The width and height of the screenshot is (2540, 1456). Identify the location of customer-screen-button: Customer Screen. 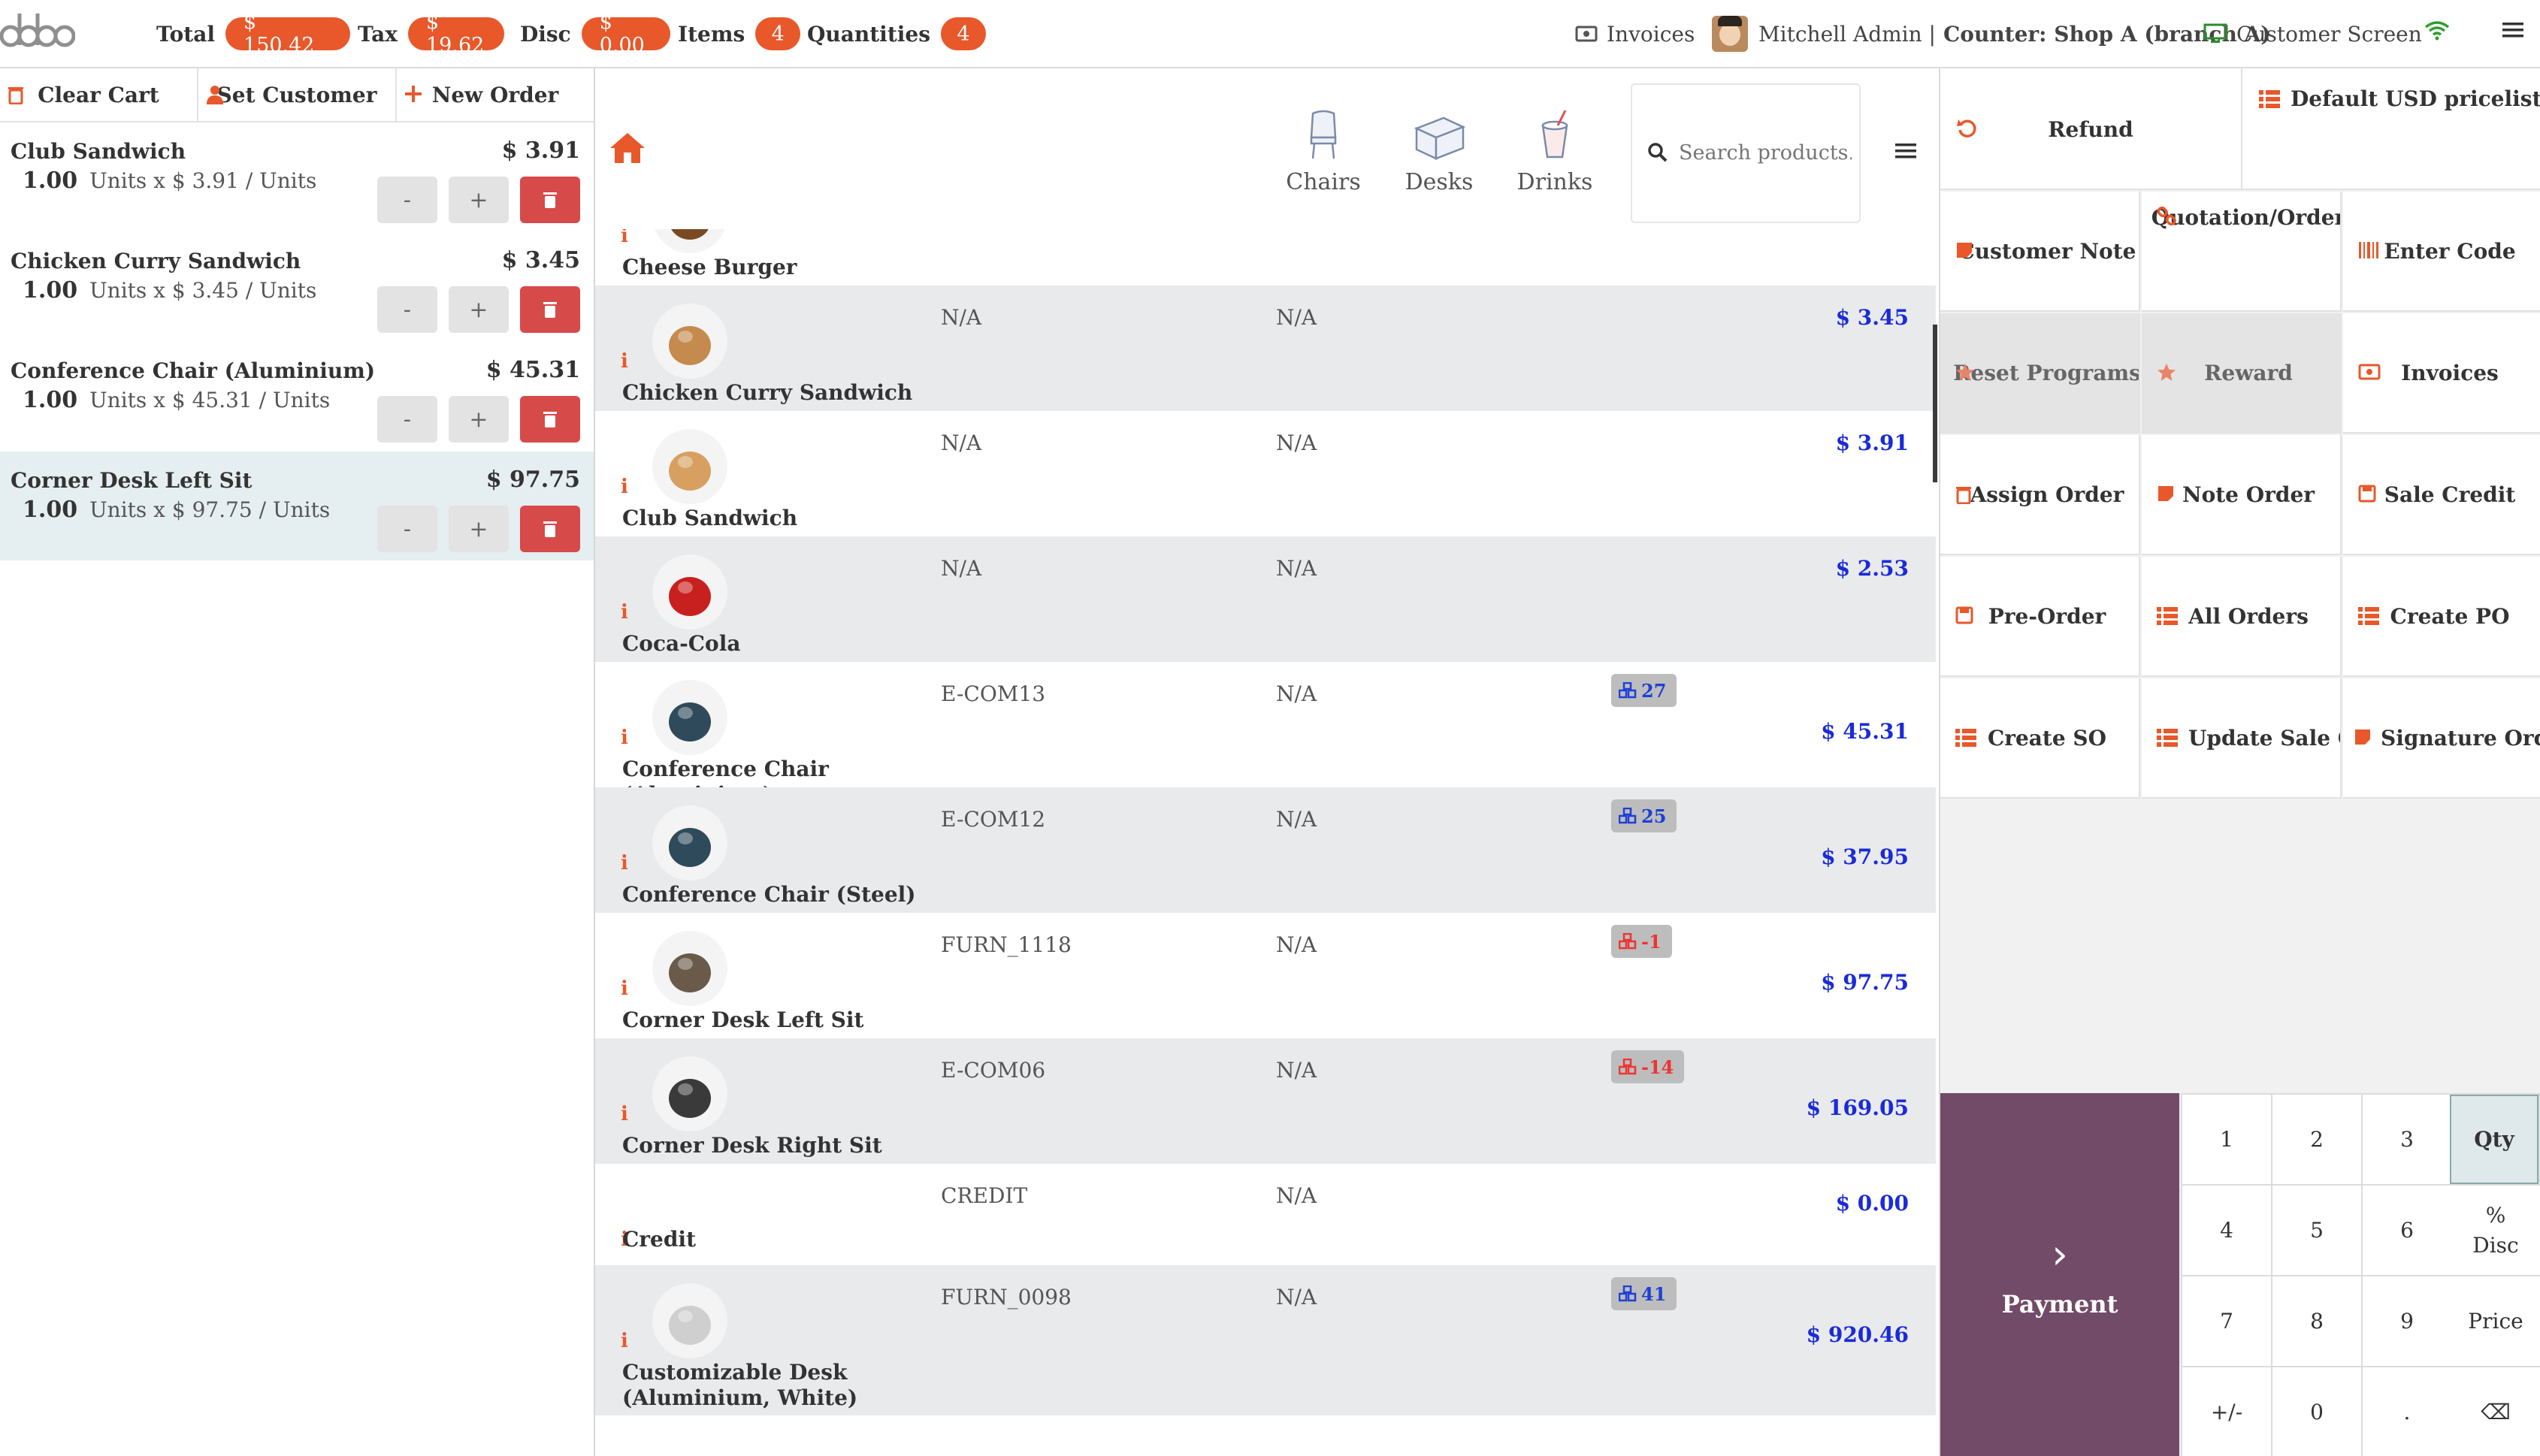
(2312, 34).